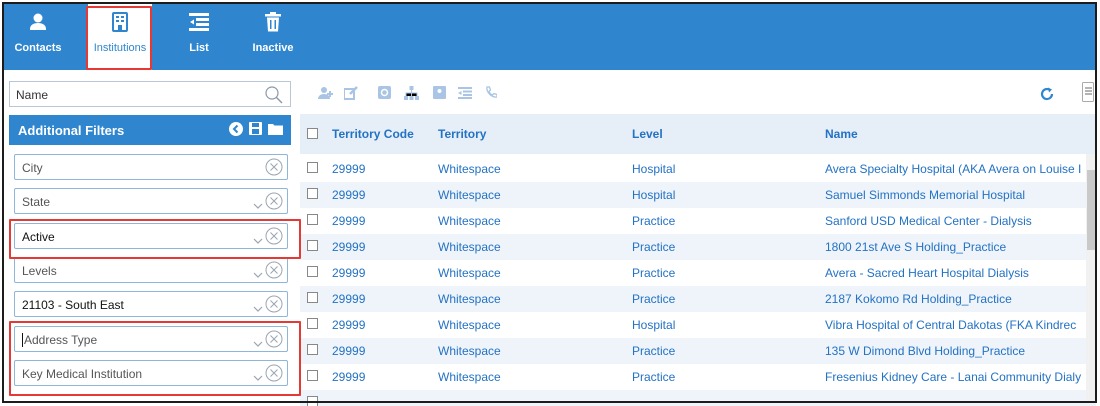  Describe the element at coordinates (956, 299) in the screenshot. I see `name-cell: 2187 Kokomo Rd Holding_Practice` at that location.